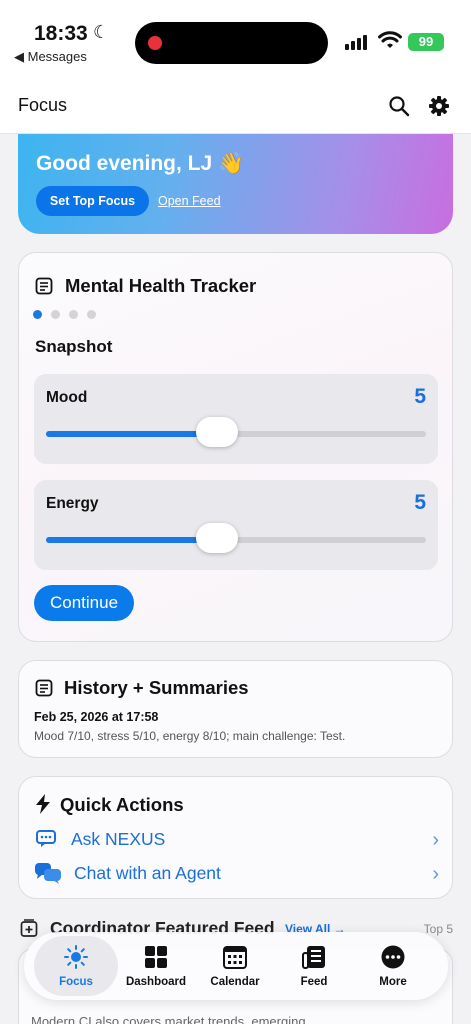 The image size is (471, 1024). I want to click on mood-slider-box: Mood 5, so click(236, 419).